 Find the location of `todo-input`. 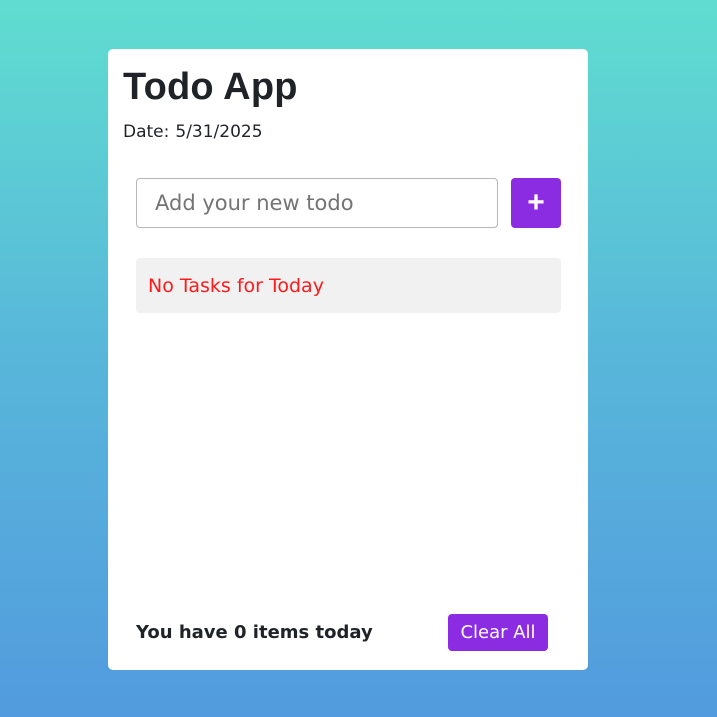

todo-input is located at coordinates (317, 203).